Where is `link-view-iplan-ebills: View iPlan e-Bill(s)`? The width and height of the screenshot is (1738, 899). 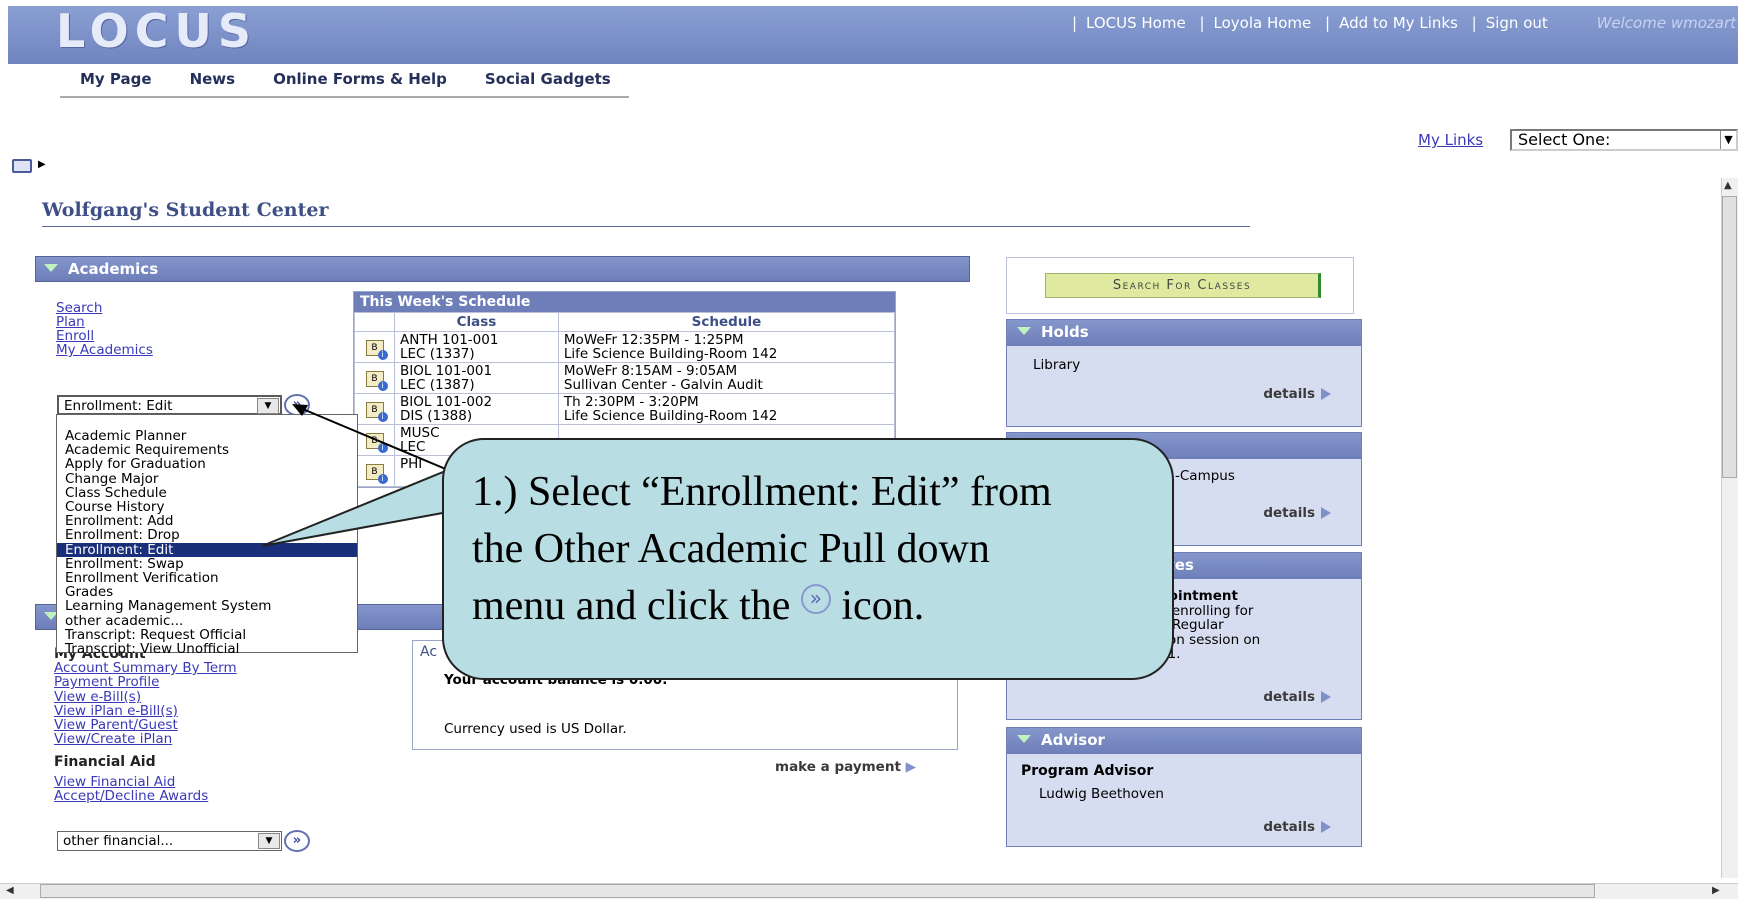 link-view-iplan-ebills: View iPlan e-Bill(s) is located at coordinates (145, 711).